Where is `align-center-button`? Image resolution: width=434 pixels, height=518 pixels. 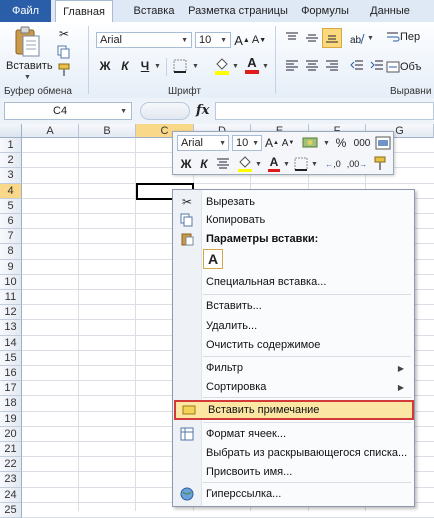
align-center-button is located at coordinates (312, 66).